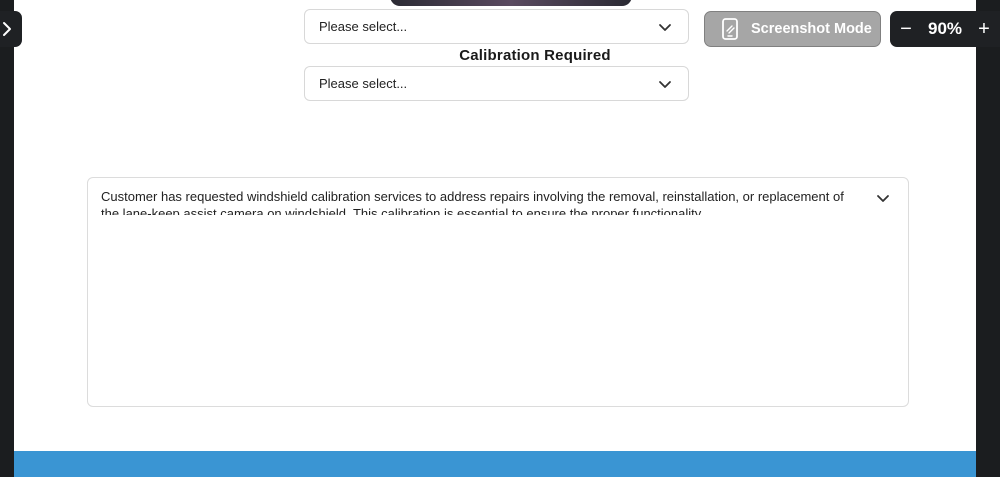 The width and height of the screenshot is (1000, 477). Describe the element at coordinates (906, 29) in the screenshot. I see `zoom-out-button: −` at that location.